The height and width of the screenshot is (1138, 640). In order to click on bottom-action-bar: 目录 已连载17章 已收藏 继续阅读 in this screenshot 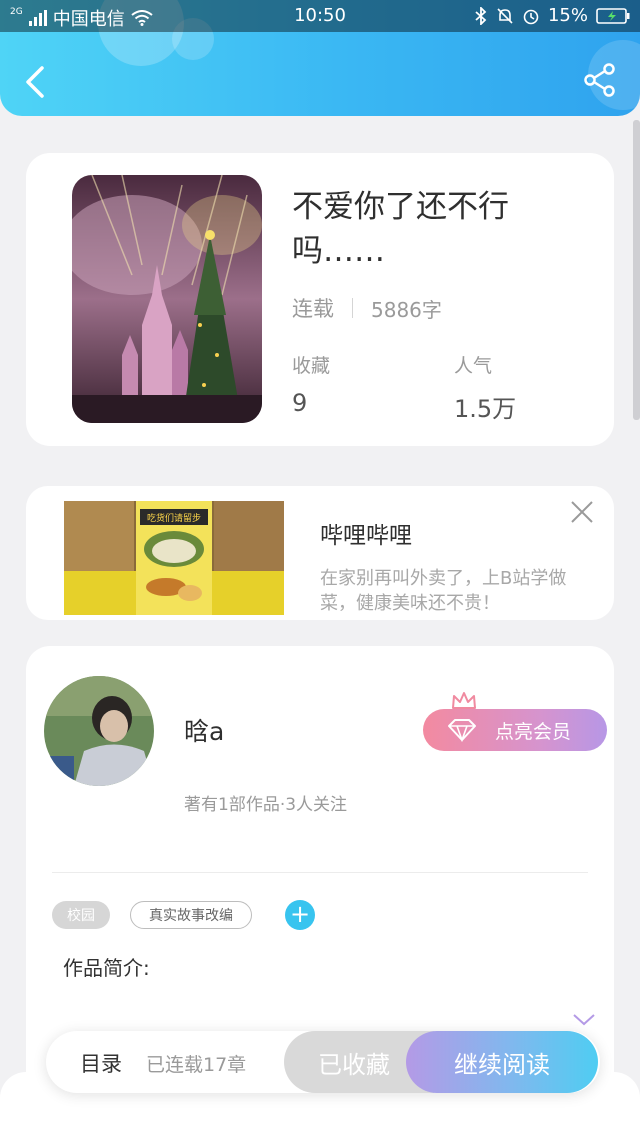, I will do `click(323, 1062)`.